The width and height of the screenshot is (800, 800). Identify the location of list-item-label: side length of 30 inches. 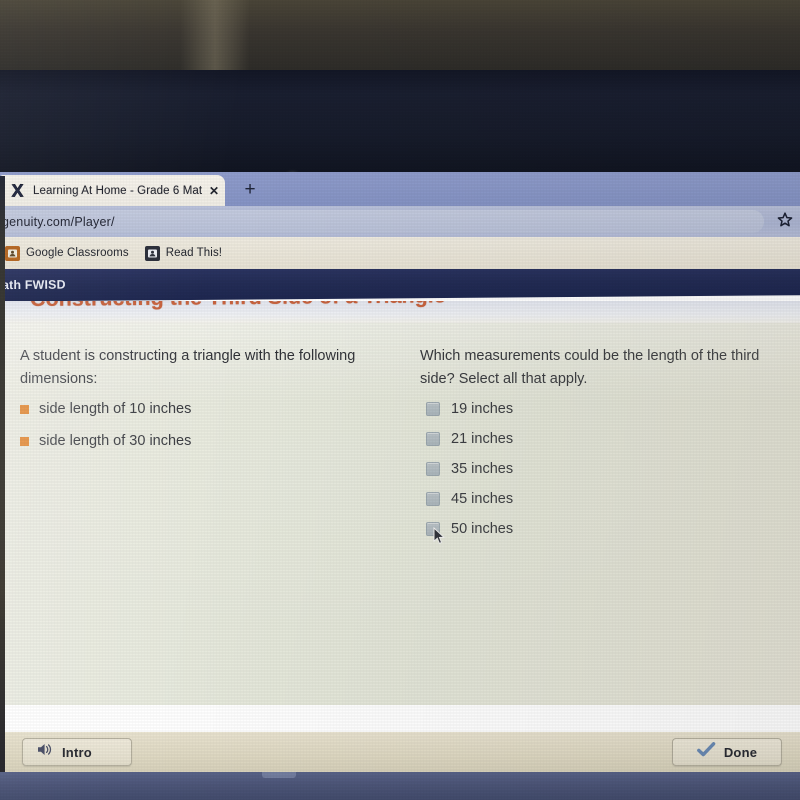
(115, 441).